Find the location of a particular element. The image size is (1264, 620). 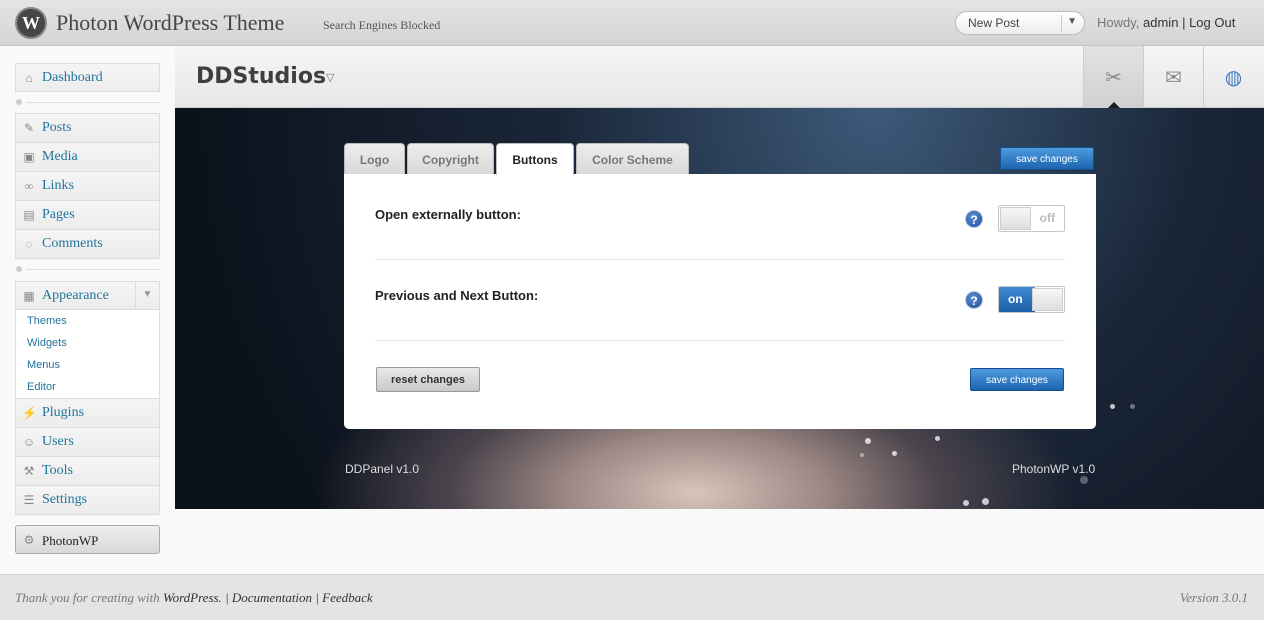

logout-link: Log Out is located at coordinates (1212, 22).